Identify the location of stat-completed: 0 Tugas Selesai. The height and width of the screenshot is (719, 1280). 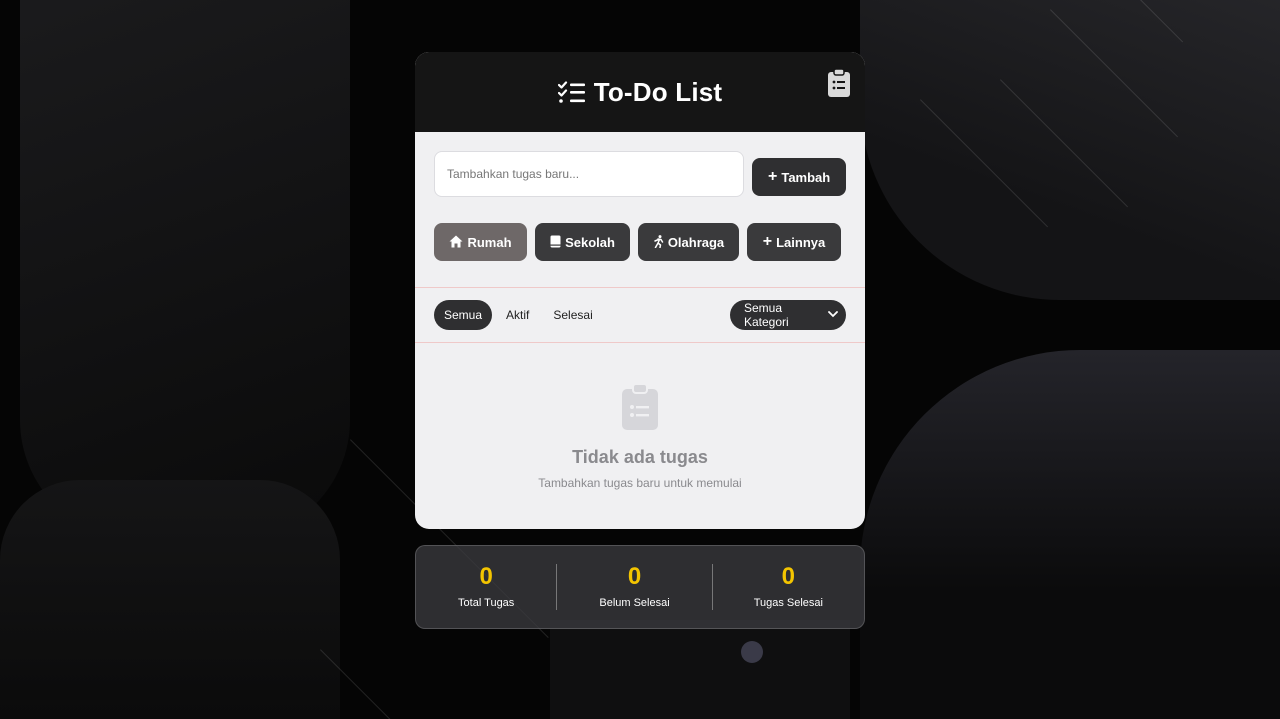
(788, 587).